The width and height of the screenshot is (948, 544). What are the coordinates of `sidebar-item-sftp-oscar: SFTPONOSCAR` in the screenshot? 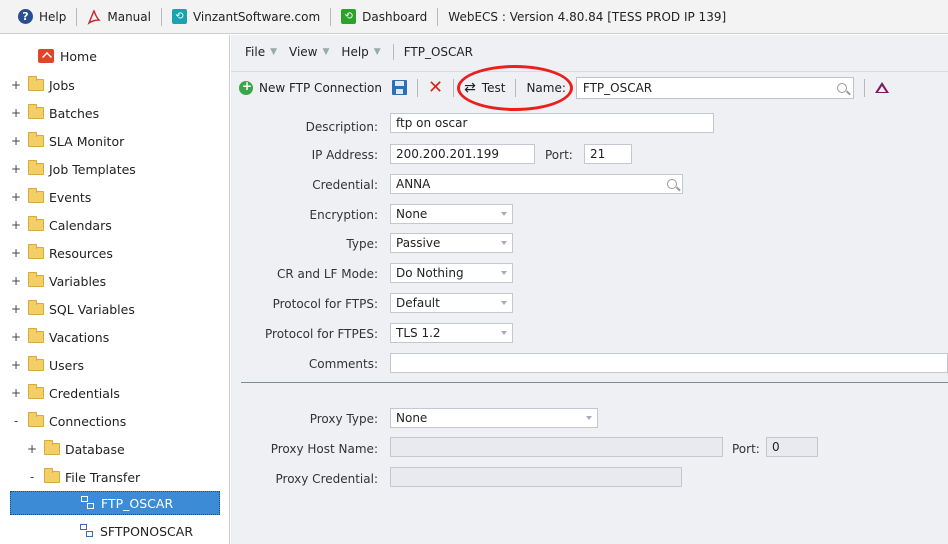 It's located at (136, 531).